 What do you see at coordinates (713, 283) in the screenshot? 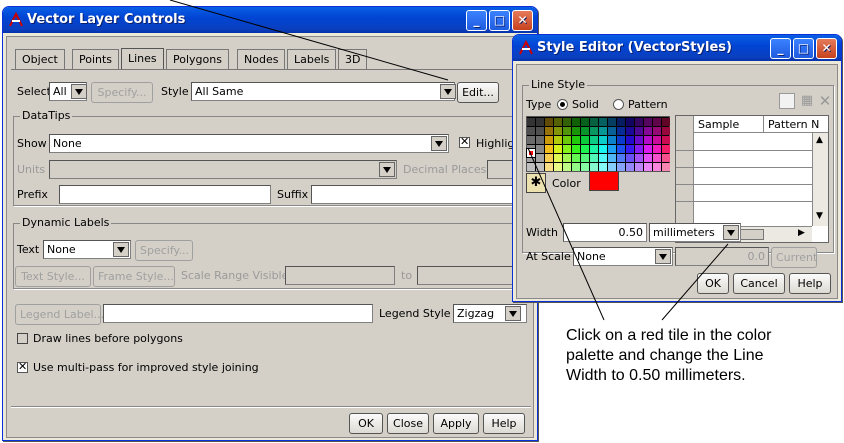
I see `se-ok-button: OK` at bounding box center [713, 283].